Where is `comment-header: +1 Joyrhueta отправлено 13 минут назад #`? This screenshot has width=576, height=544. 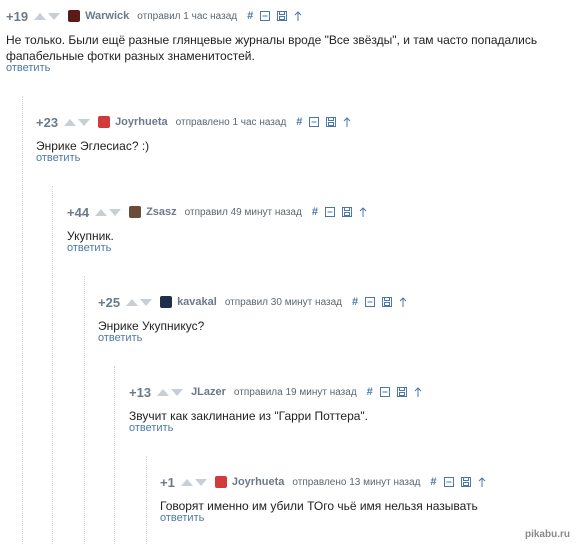
comment-header: +1 Joyrhueta отправлено 13 минут назад # is located at coordinates (326, 482).